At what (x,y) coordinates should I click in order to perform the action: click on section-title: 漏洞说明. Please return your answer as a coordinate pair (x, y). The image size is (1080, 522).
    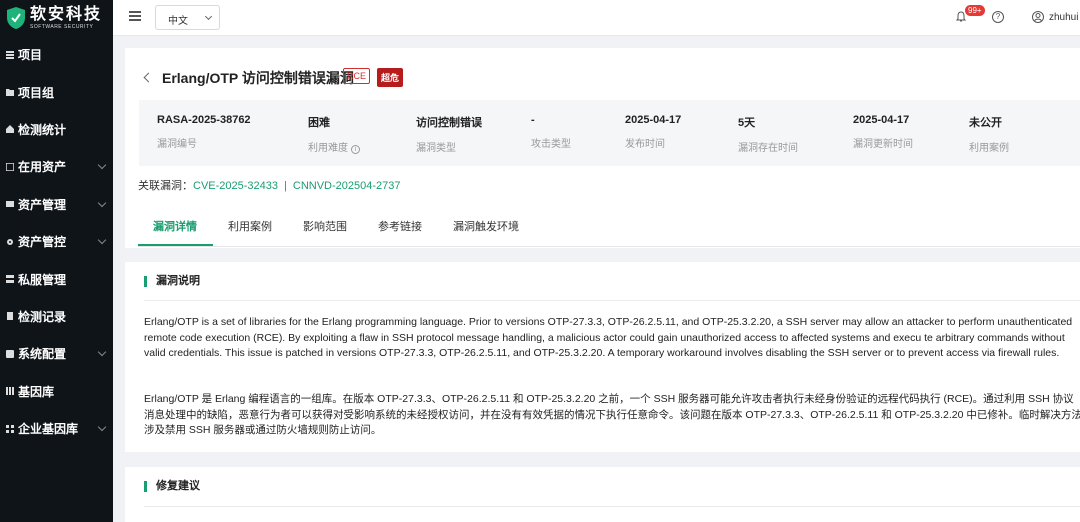
    Looking at the image, I should click on (172, 281).